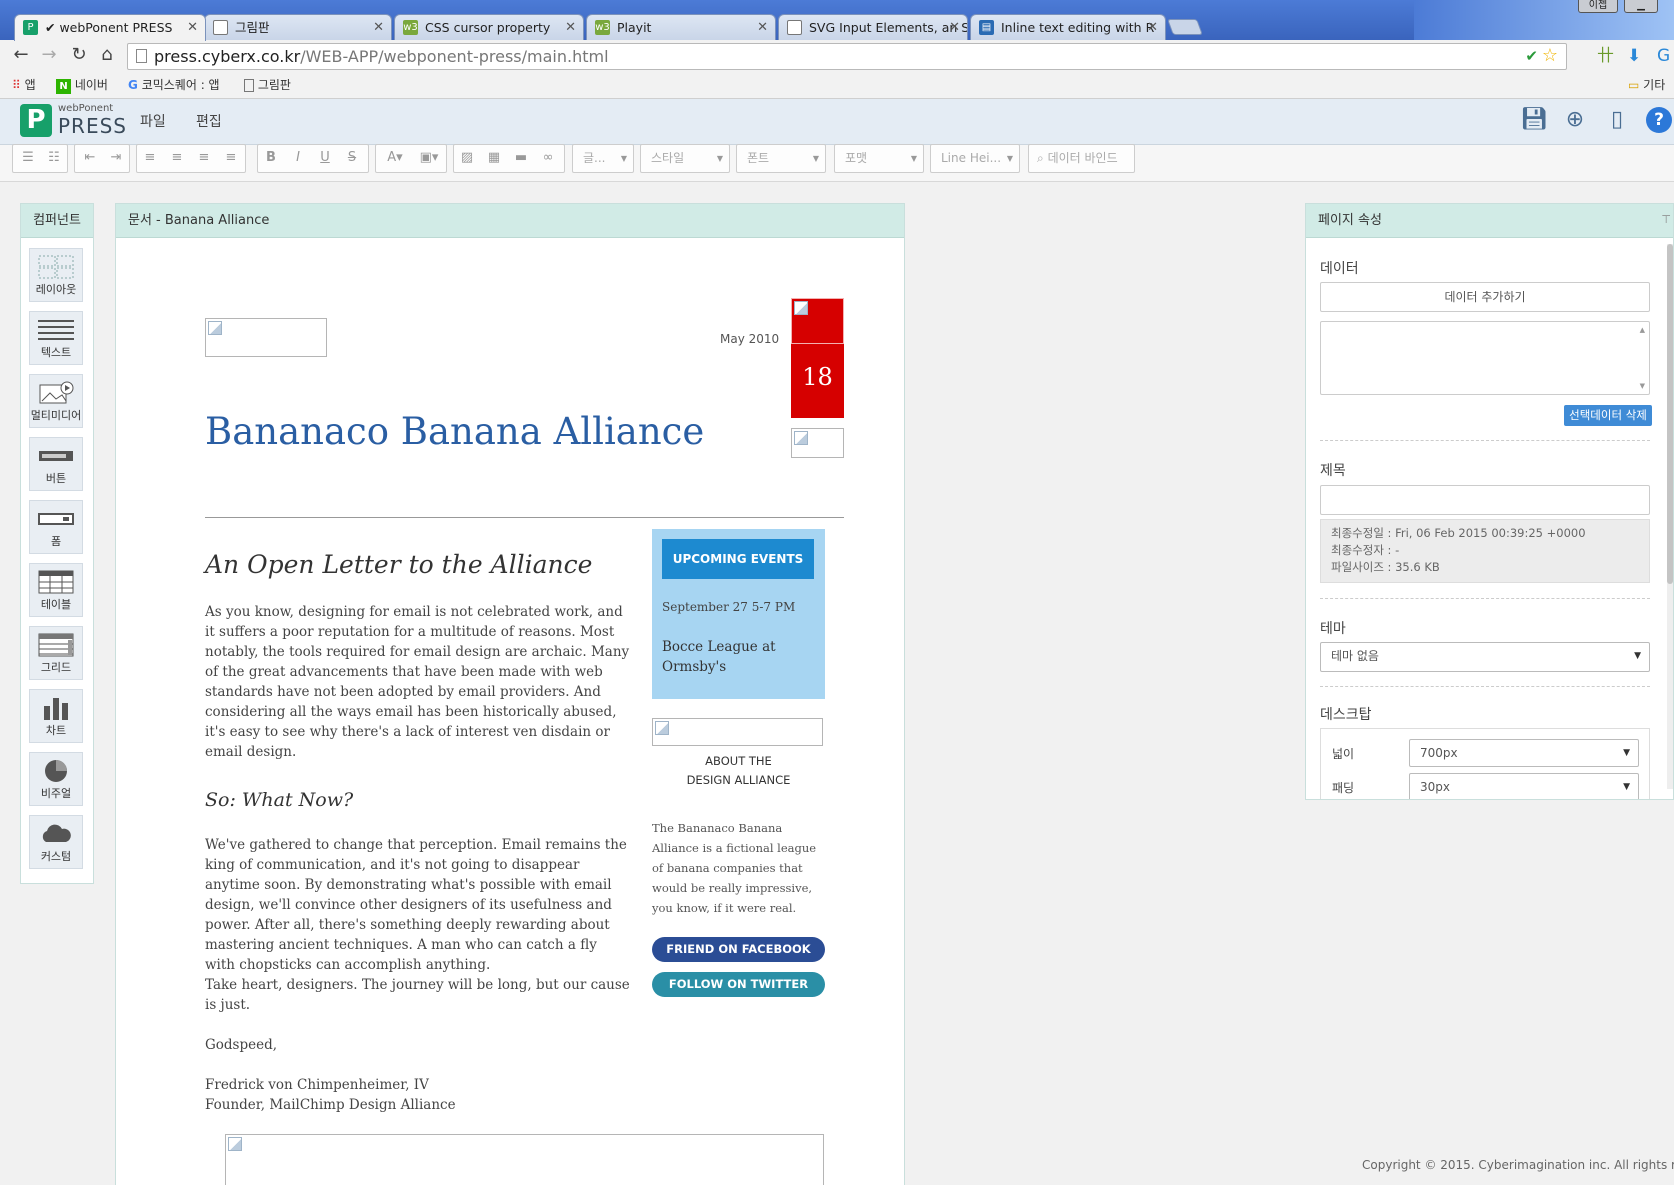  I want to click on indent-icon: ⇥, so click(116, 158).